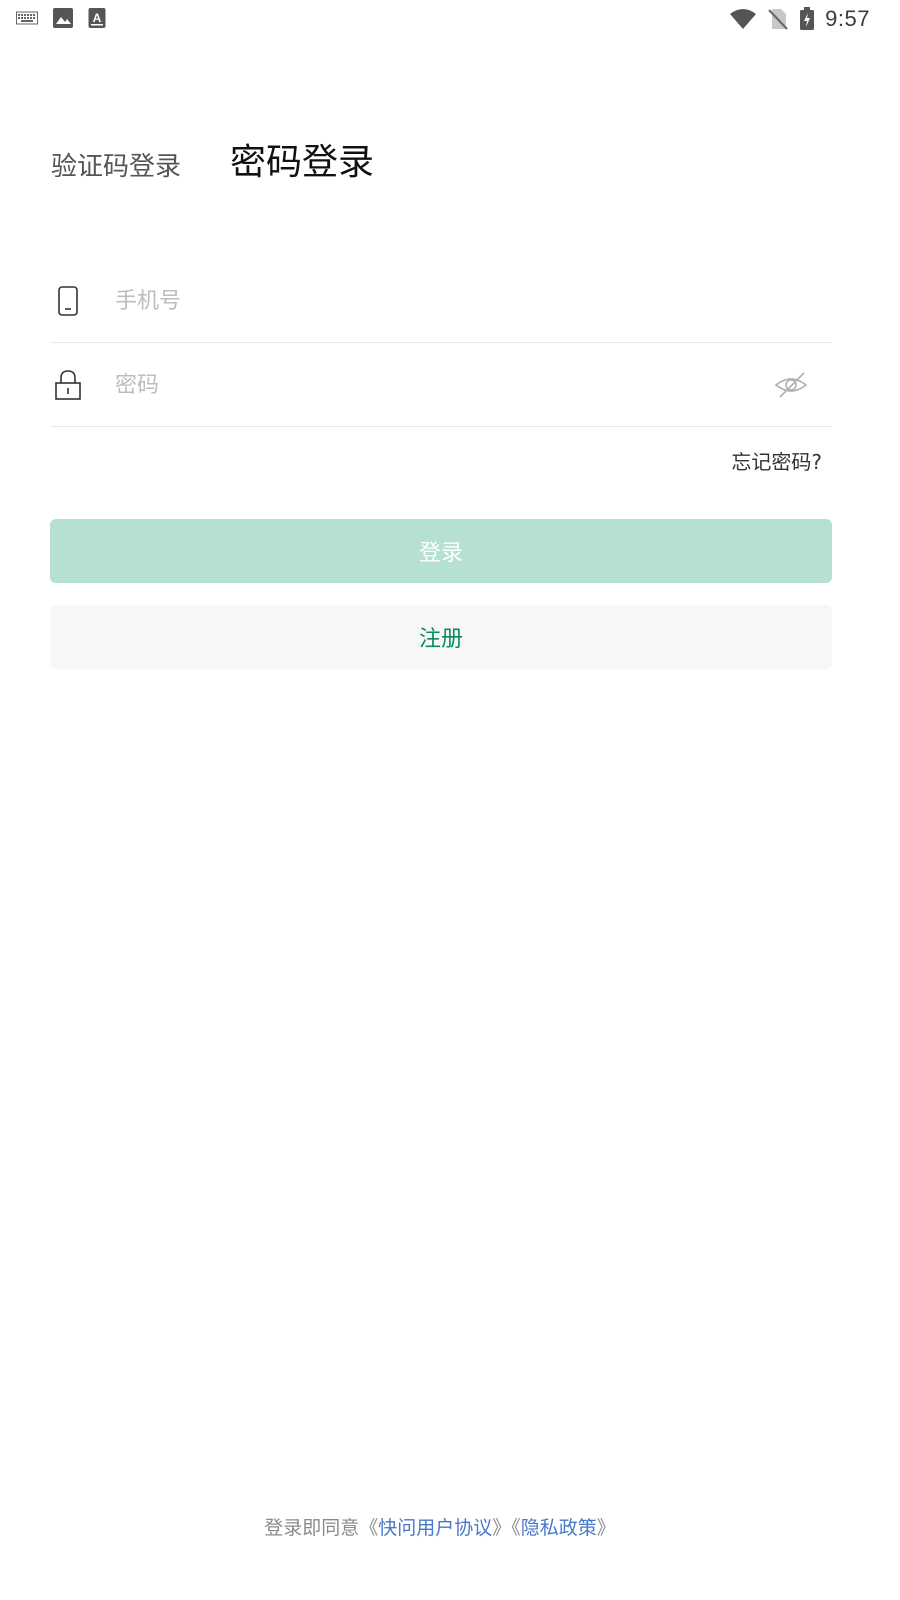  Describe the element at coordinates (435, 1528) in the screenshot. I see `user-agreement-link: 快问用户协议` at that location.